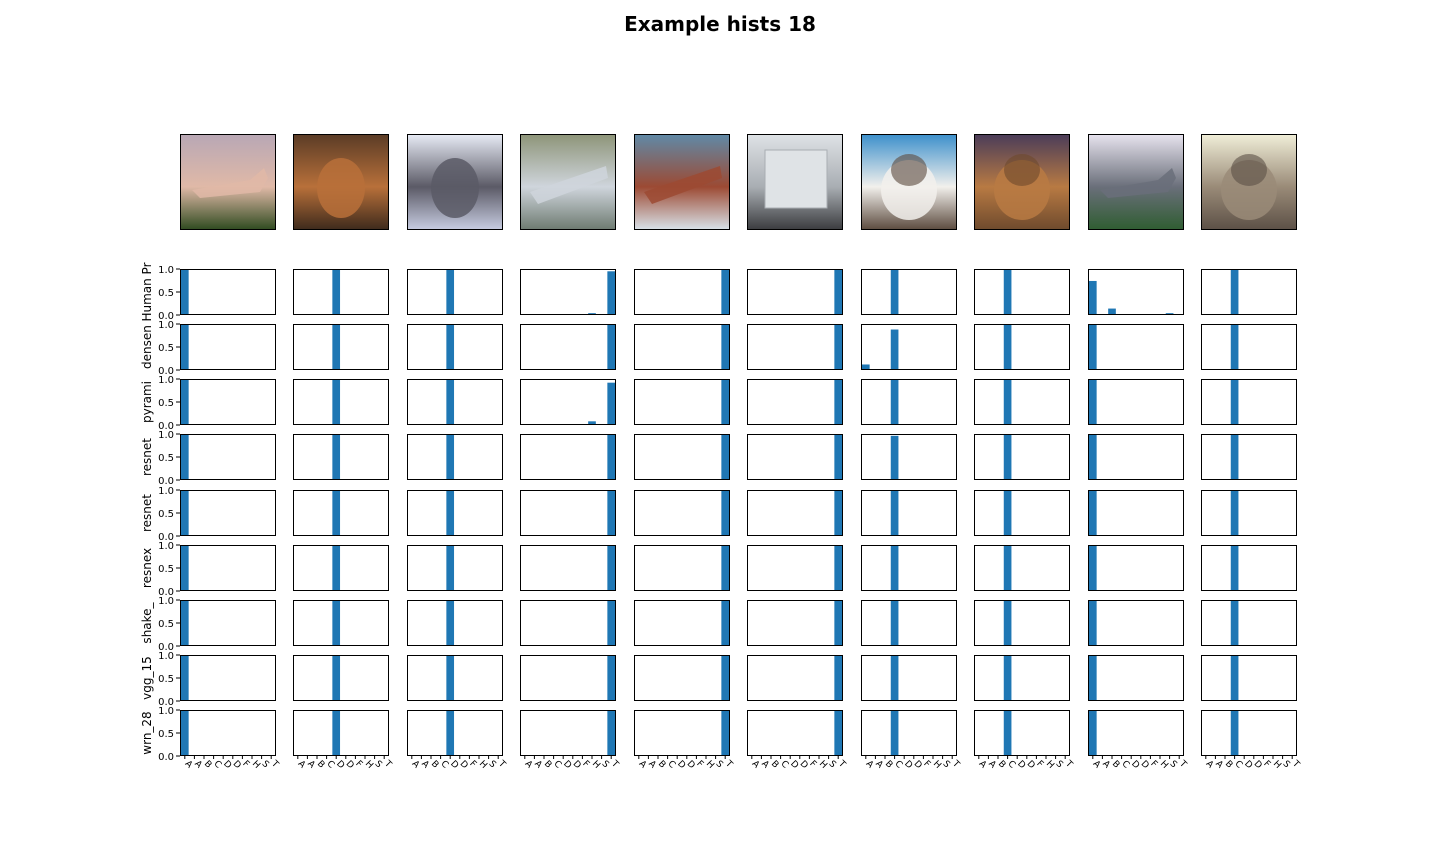 The width and height of the screenshot is (1440, 864). Describe the element at coordinates (568, 182) in the screenshot. I see `thumbnail-ship` at that location.